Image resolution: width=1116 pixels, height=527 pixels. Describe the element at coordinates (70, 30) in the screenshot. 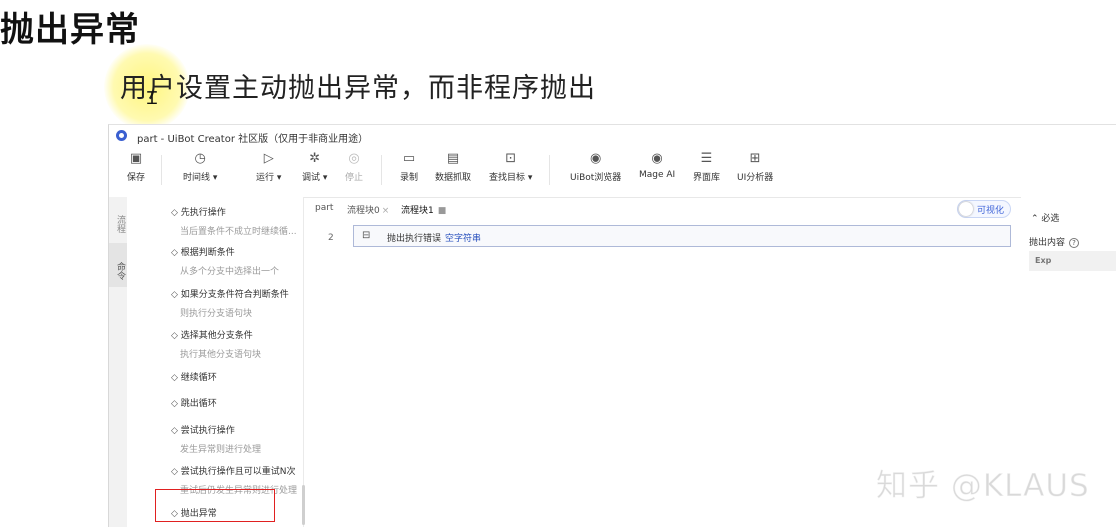

I see `page-heading: 抛出异常` at that location.